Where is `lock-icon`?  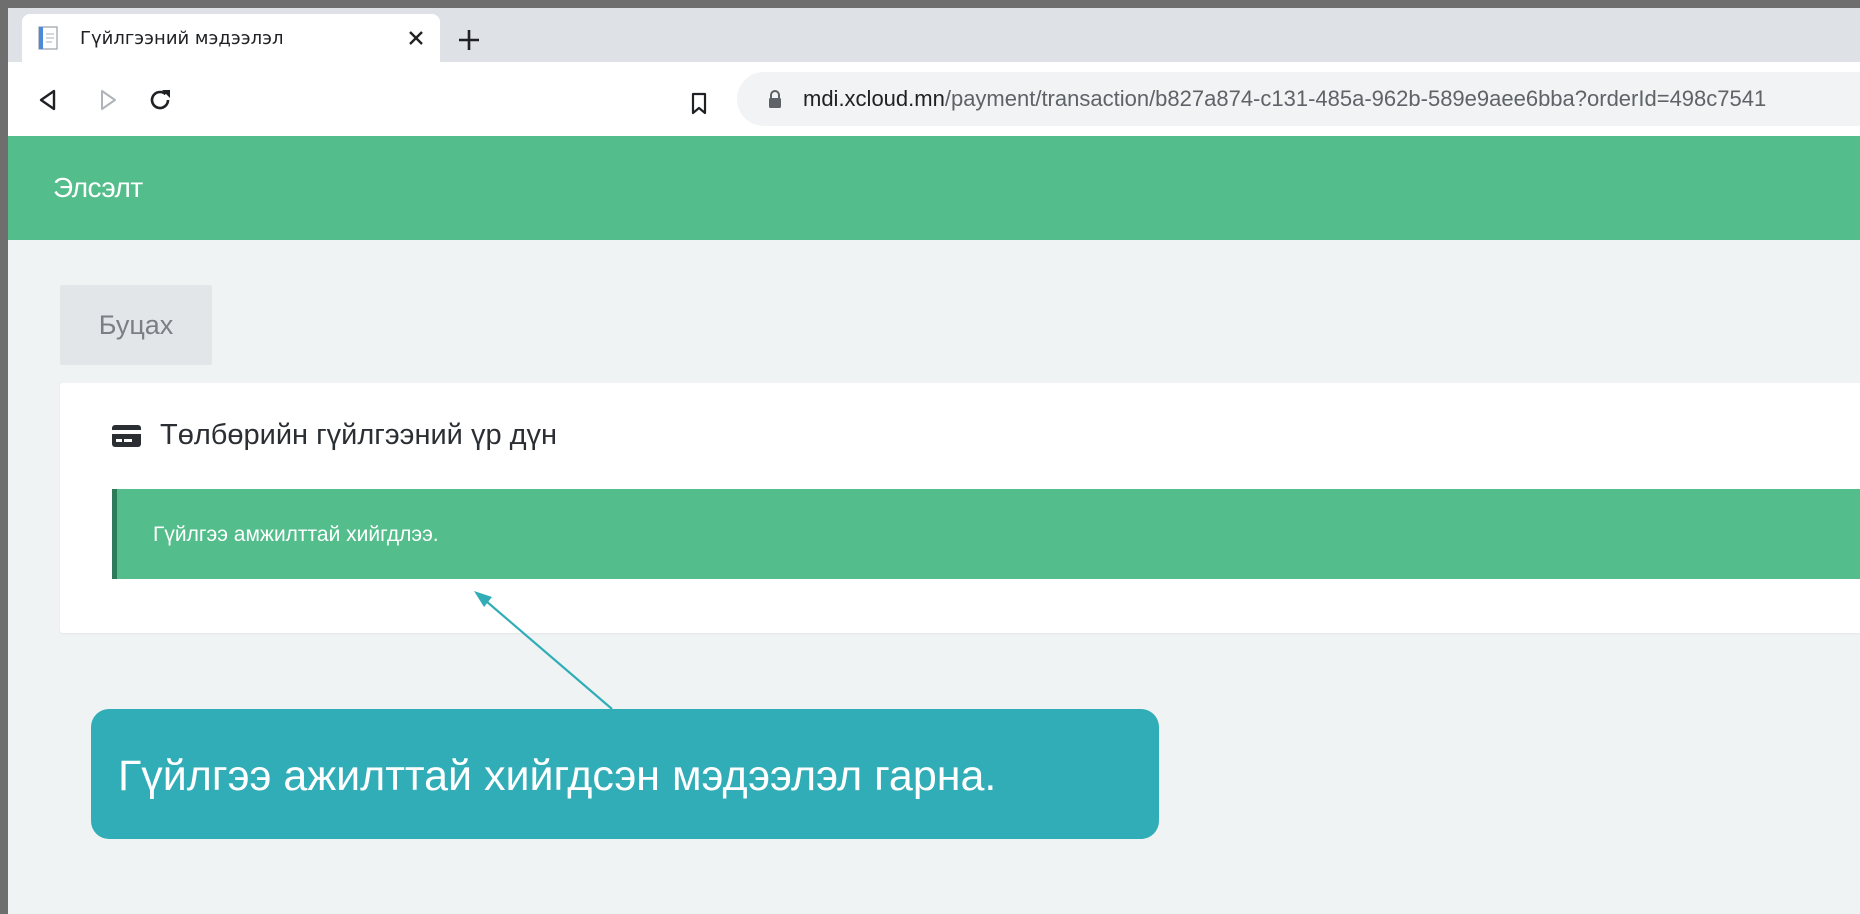 lock-icon is located at coordinates (775, 99).